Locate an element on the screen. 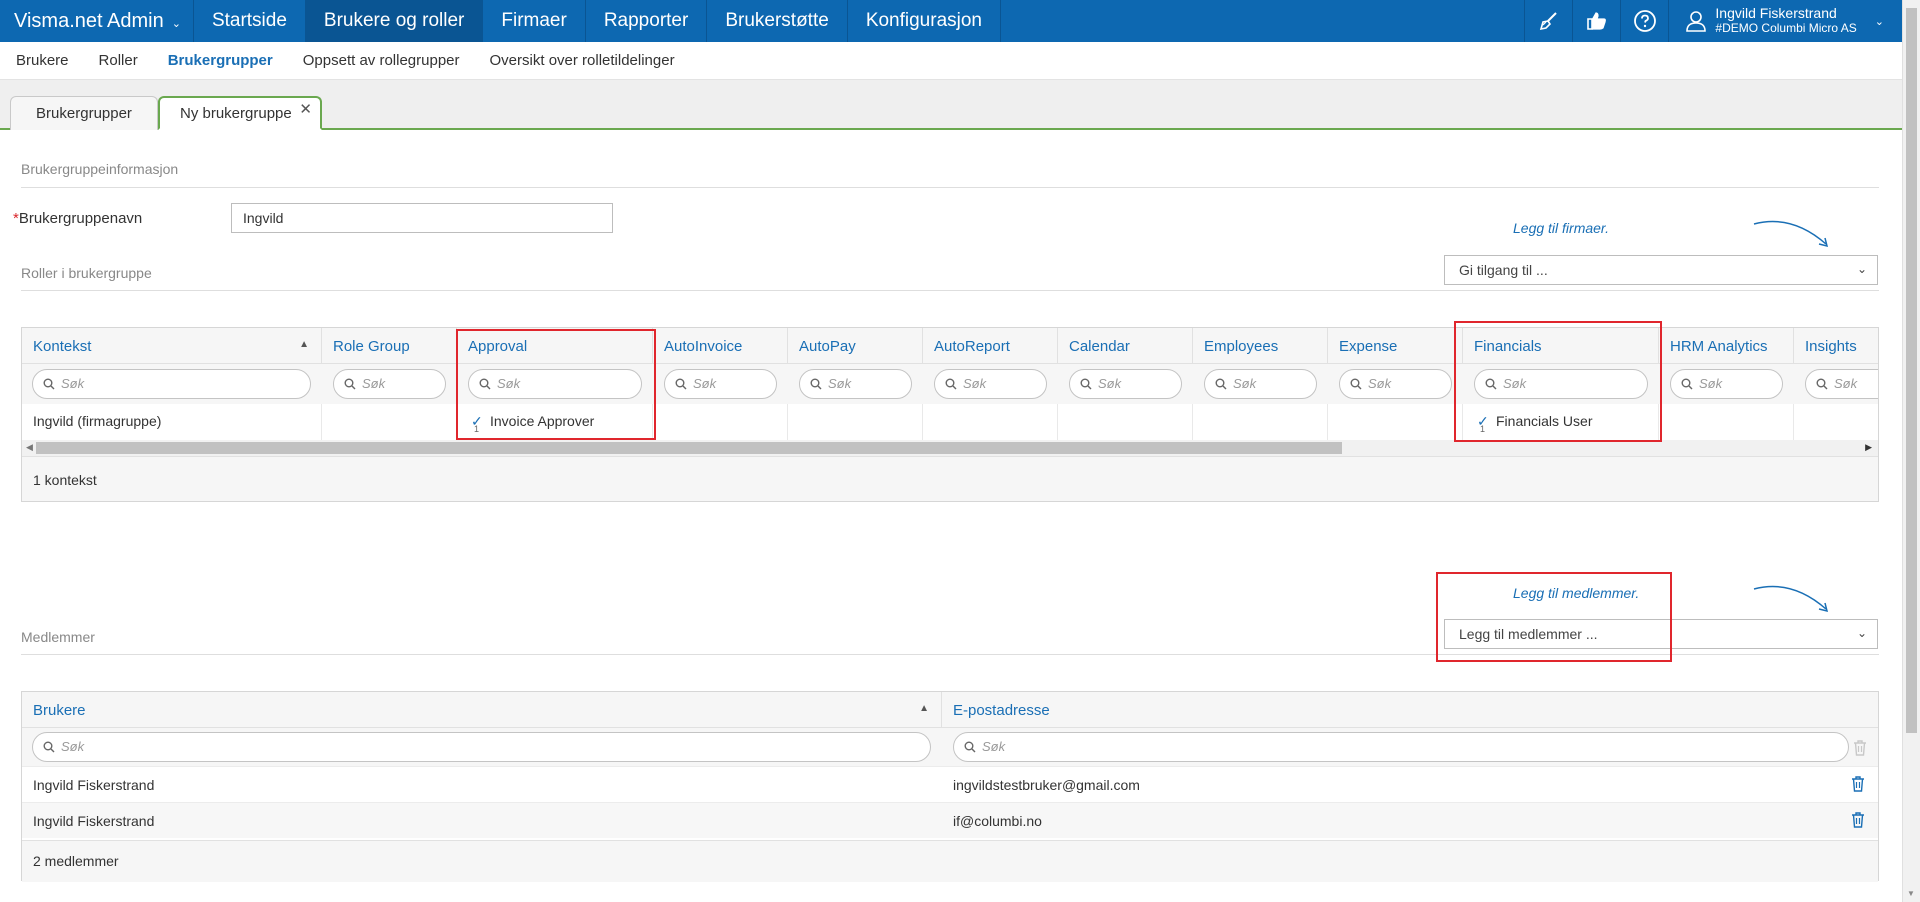  filter-row: Søk Søk is located at coordinates (950, 747).